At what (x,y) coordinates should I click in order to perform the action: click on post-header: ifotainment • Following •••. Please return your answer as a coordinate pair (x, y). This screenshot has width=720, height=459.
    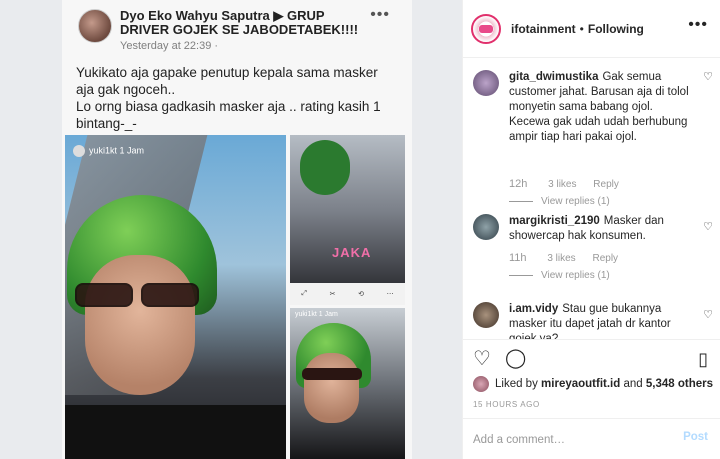
    Looking at the image, I should click on (591, 29).